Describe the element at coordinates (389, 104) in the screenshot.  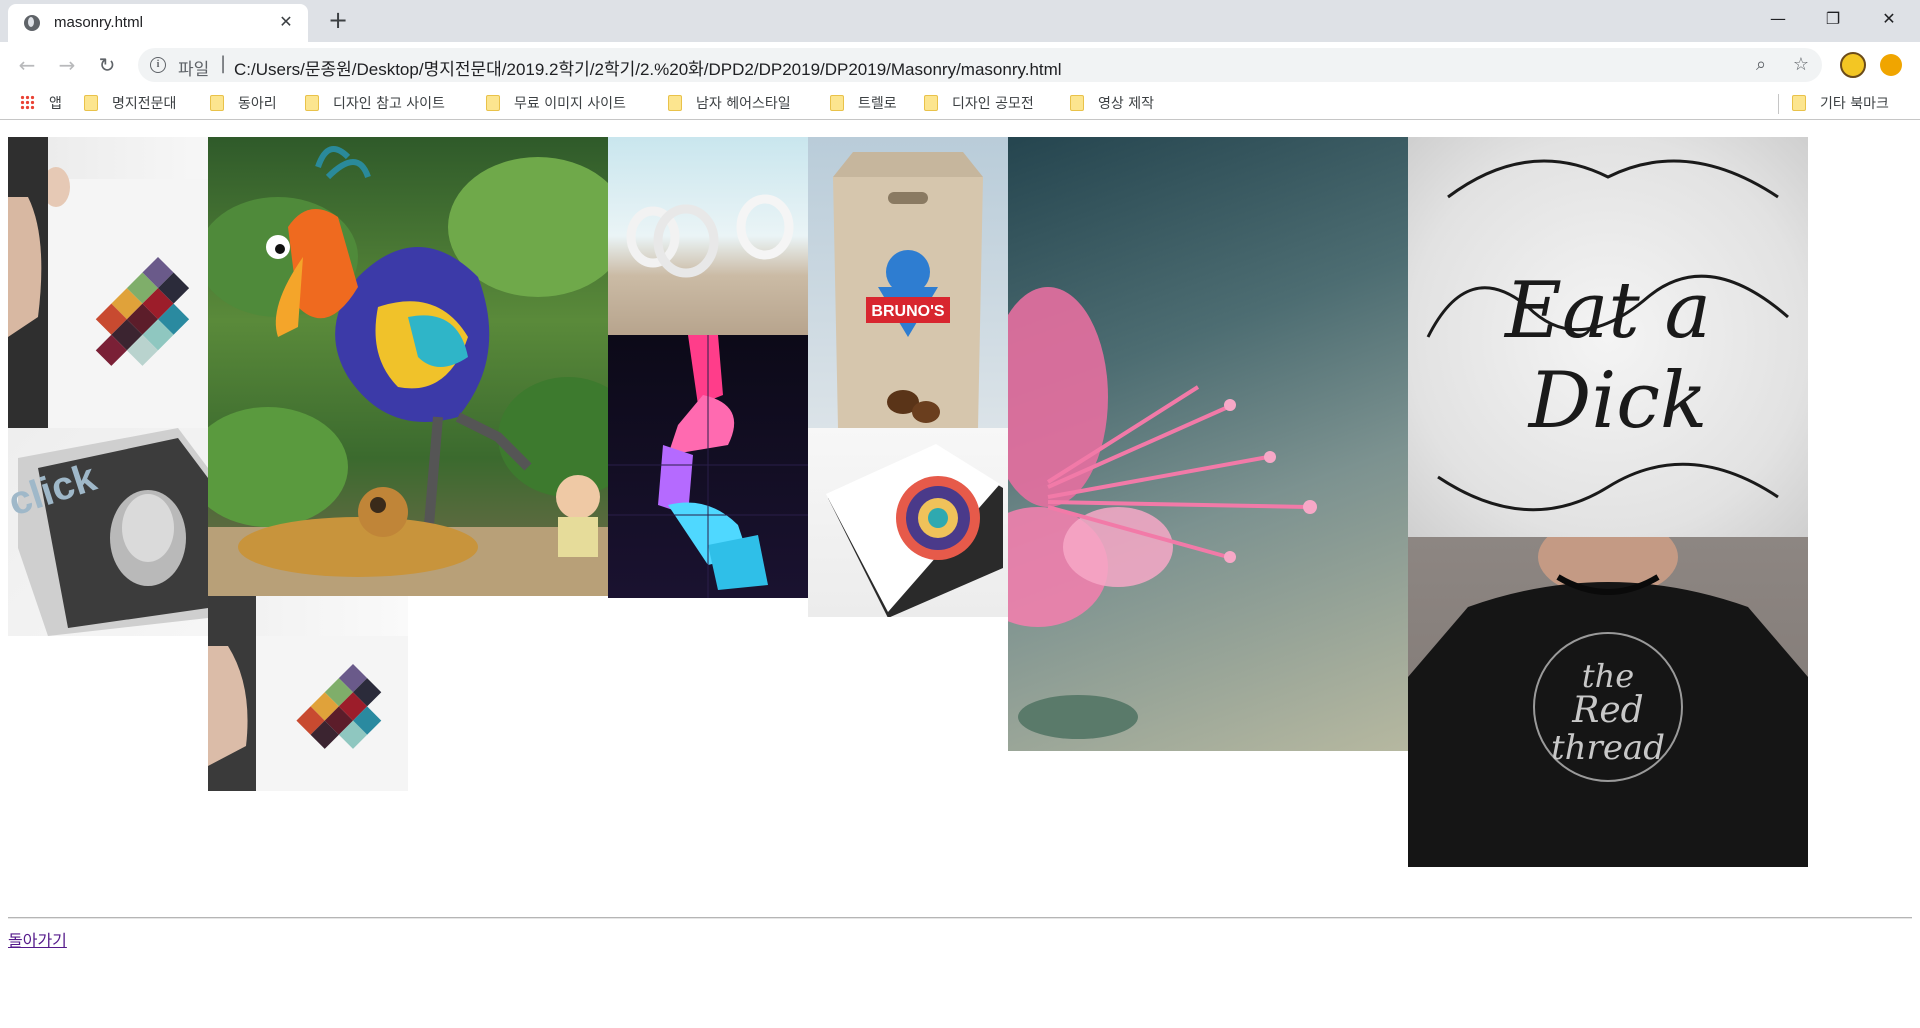
I see `bookmark-label: 디자인 참고 사이트` at that location.